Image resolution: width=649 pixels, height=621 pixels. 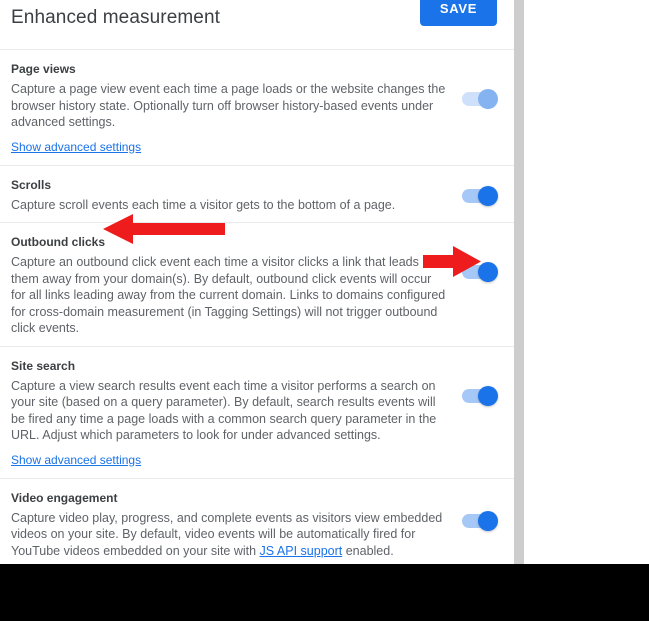 I want to click on section-title: Site search, so click(x=43, y=365).